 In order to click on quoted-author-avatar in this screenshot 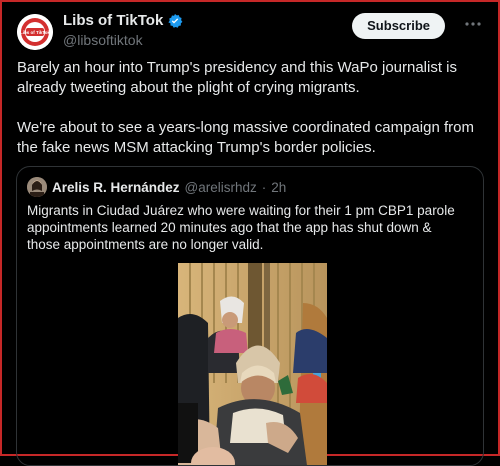, I will do `click(37, 187)`.